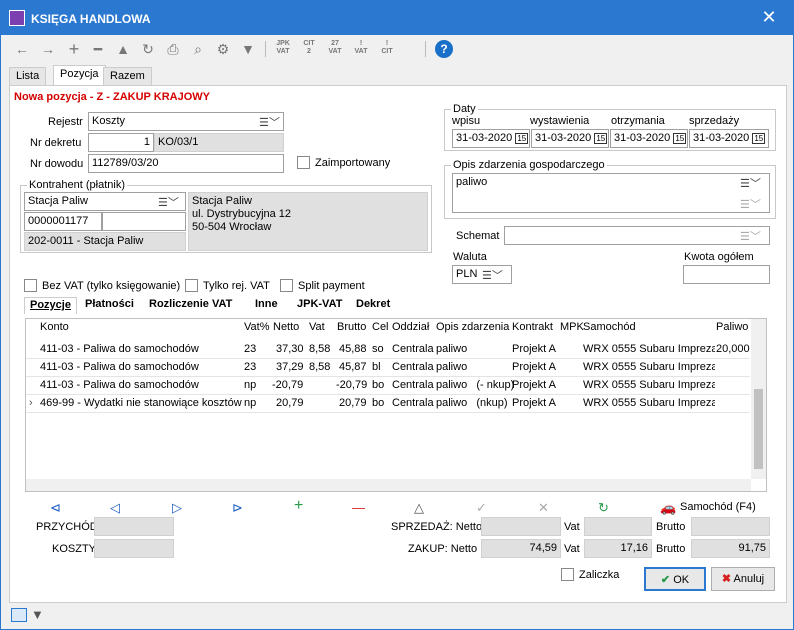 Image resolution: width=794 pixels, height=630 pixels. What do you see at coordinates (387, 49) in the screenshot?
I see `cit-alert-icon: ! CIT` at bounding box center [387, 49].